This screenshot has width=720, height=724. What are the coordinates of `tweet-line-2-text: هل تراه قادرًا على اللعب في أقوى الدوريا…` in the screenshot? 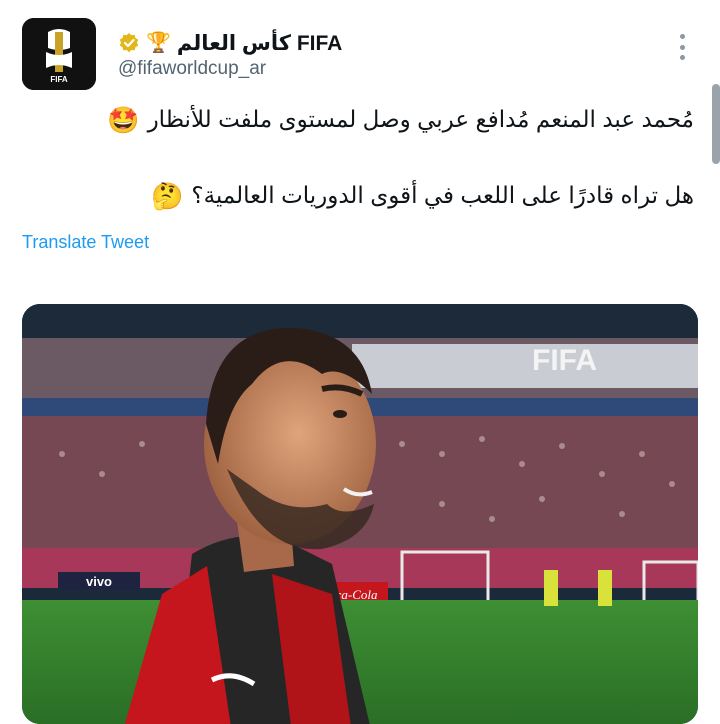 It's located at (442, 195).